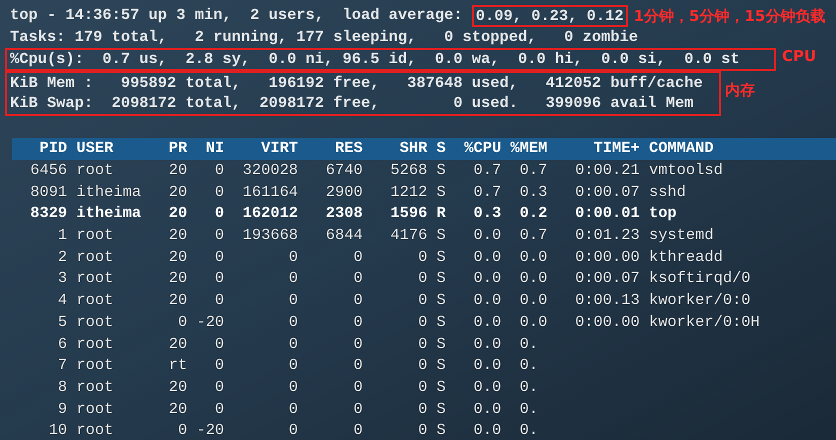 This screenshot has height=440, width=836. What do you see at coordinates (704, 322) in the screenshot?
I see `table-cell-text: kworker/0:0H` at bounding box center [704, 322].